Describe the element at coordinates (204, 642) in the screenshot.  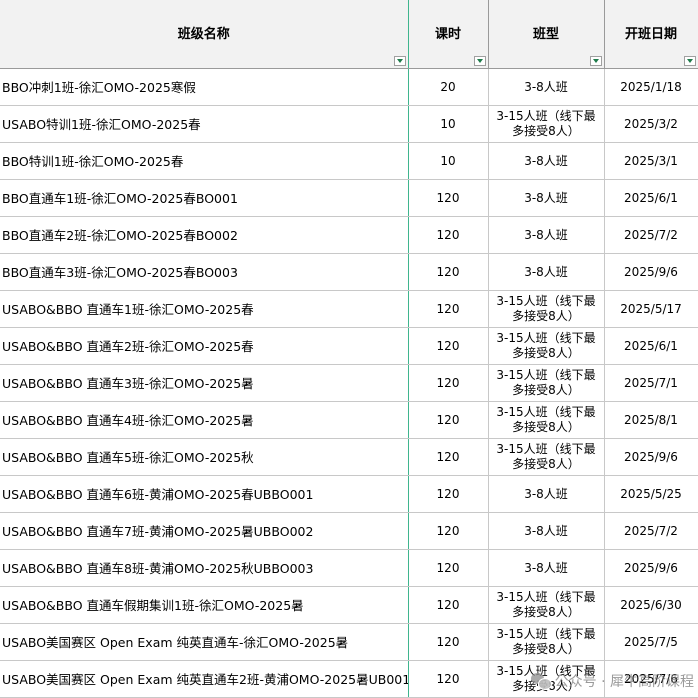
I see `cell-class-name: USABO美国赛区 Open Exam 纯英直通车-徐汇OMO-2025暑` at that location.